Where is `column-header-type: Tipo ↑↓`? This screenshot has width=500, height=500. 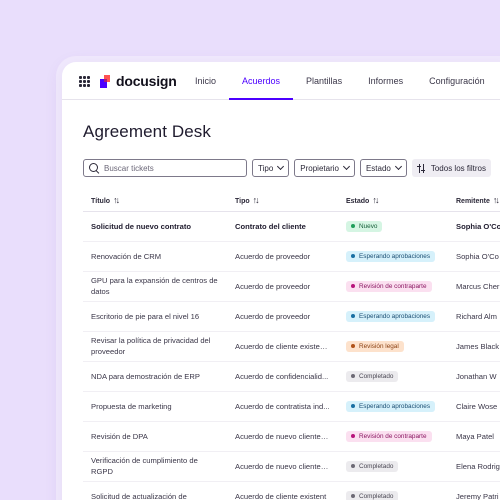
column-header-type: Tipo ↑↓ is located at coordinates (282, 200).